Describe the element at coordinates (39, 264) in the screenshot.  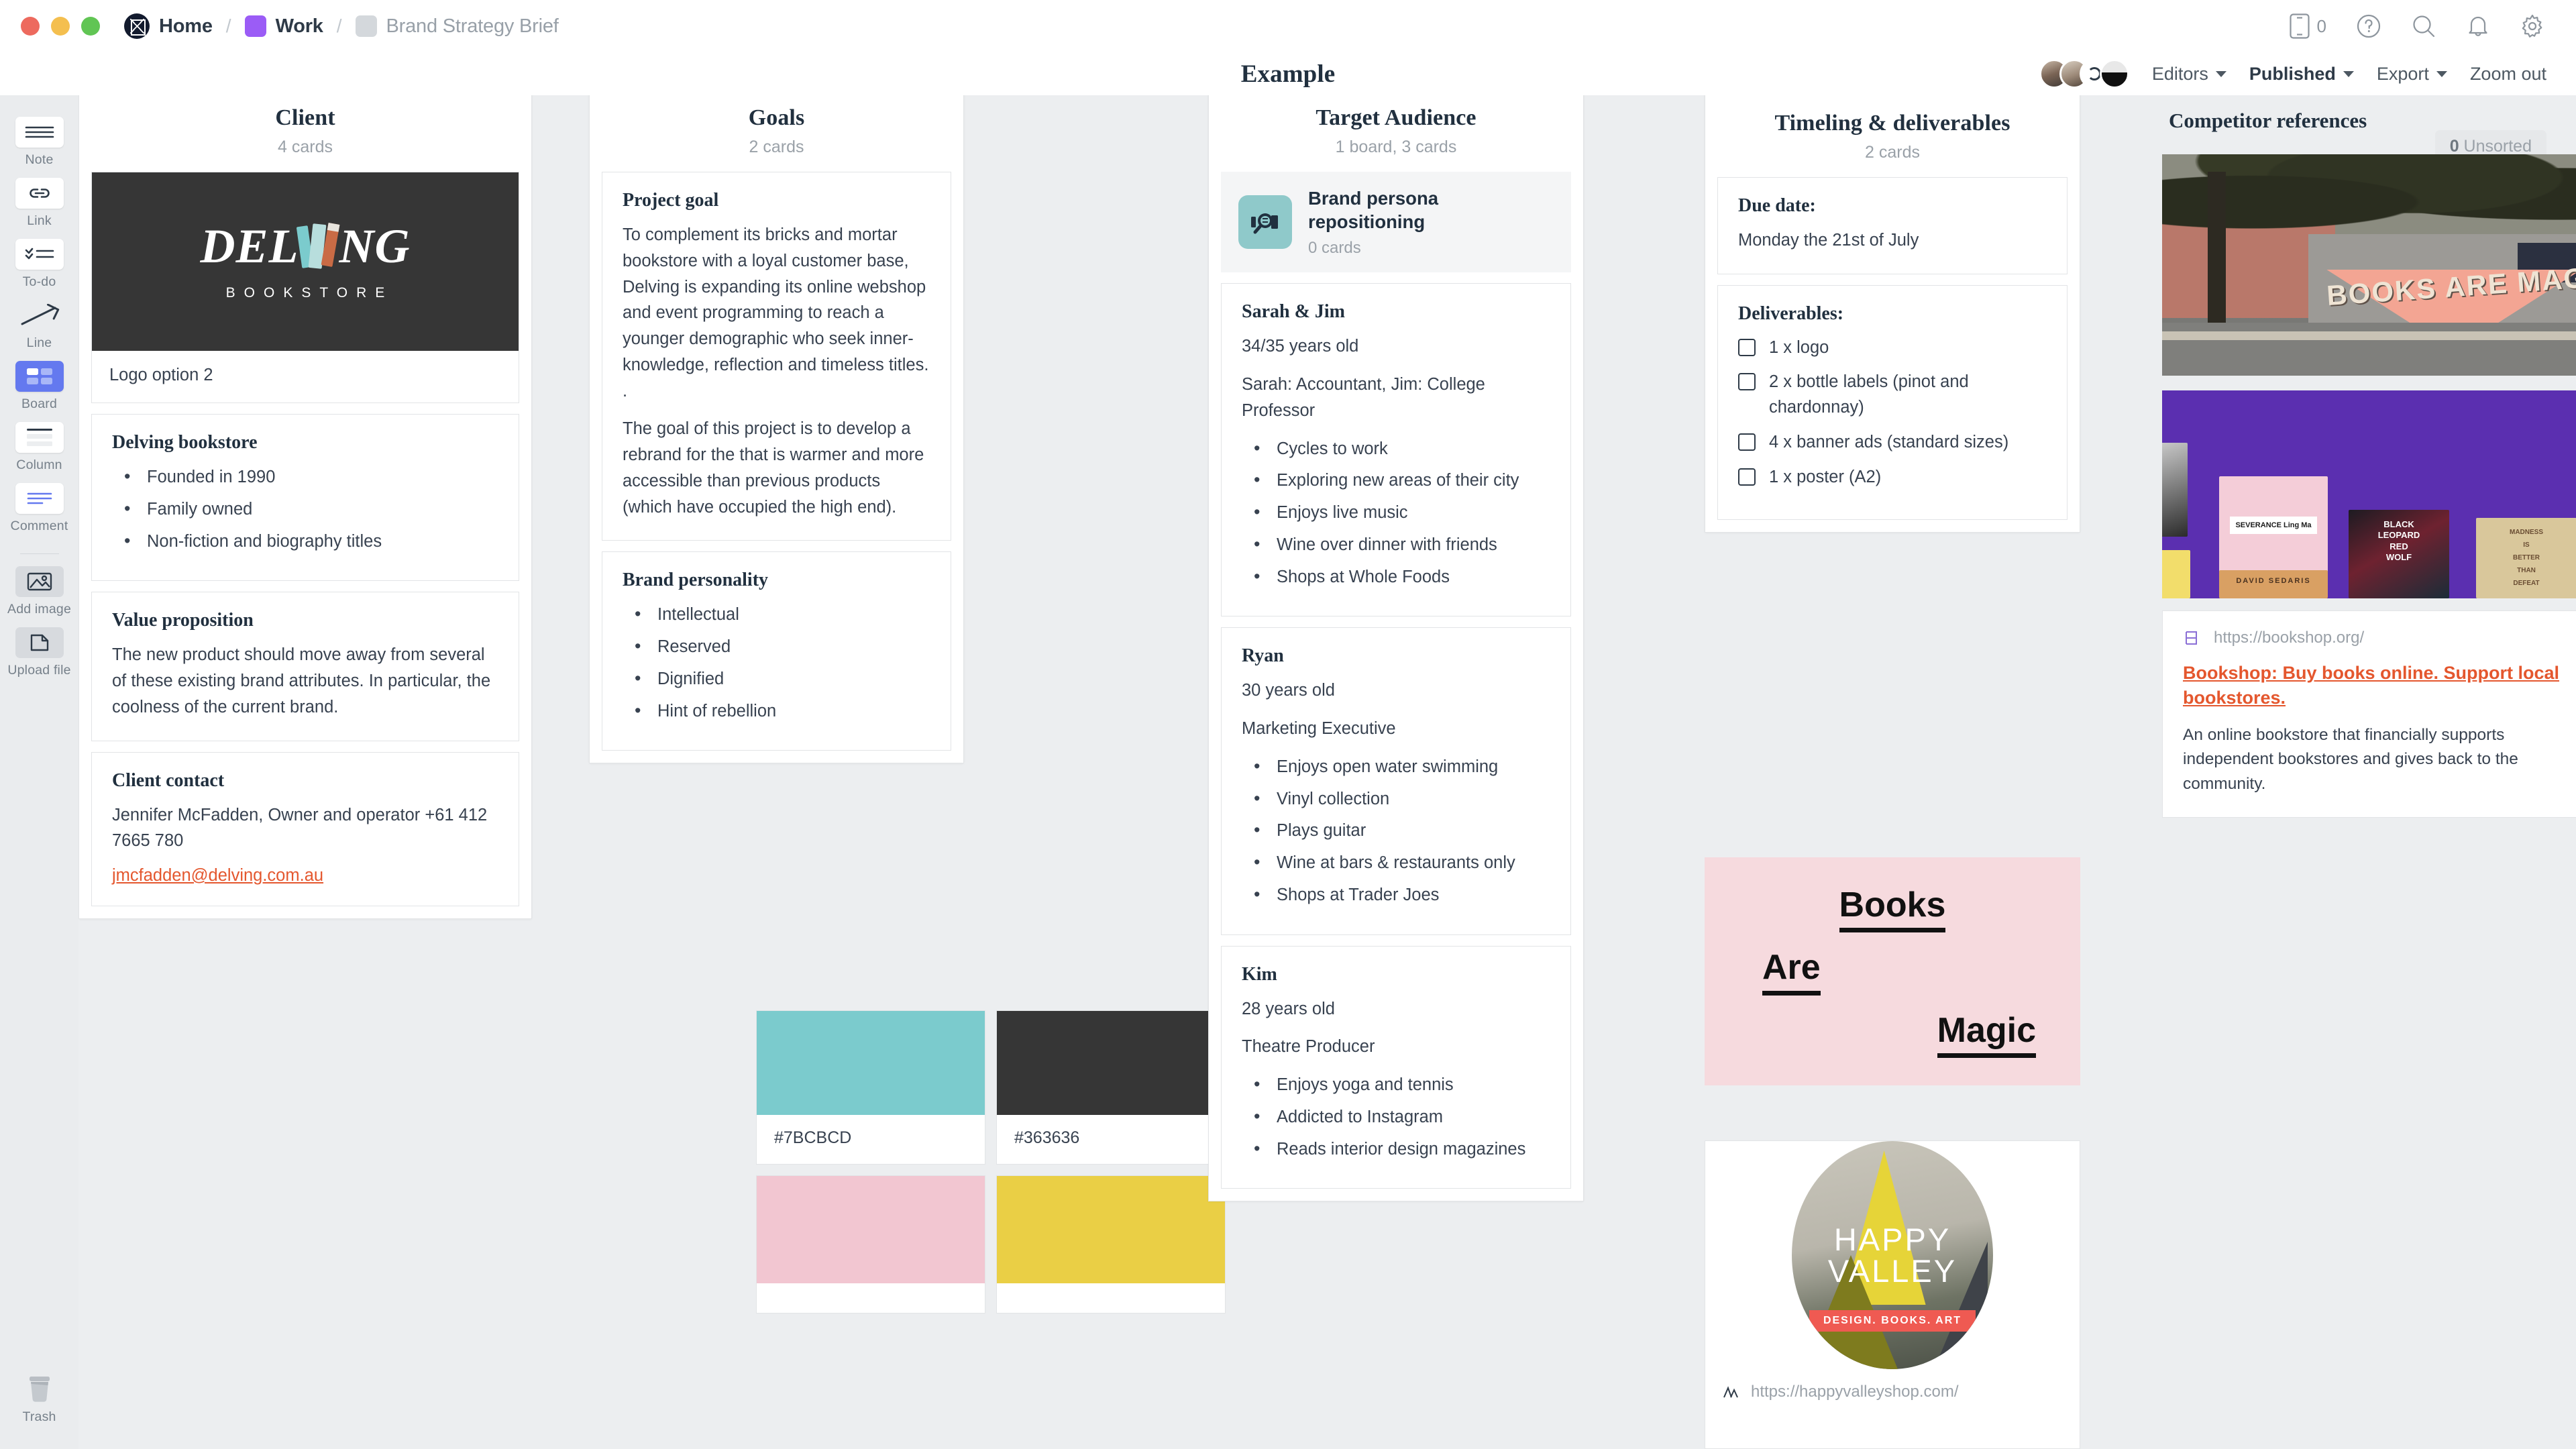
I see `sidebar-tool-todo: To-do` at that location.